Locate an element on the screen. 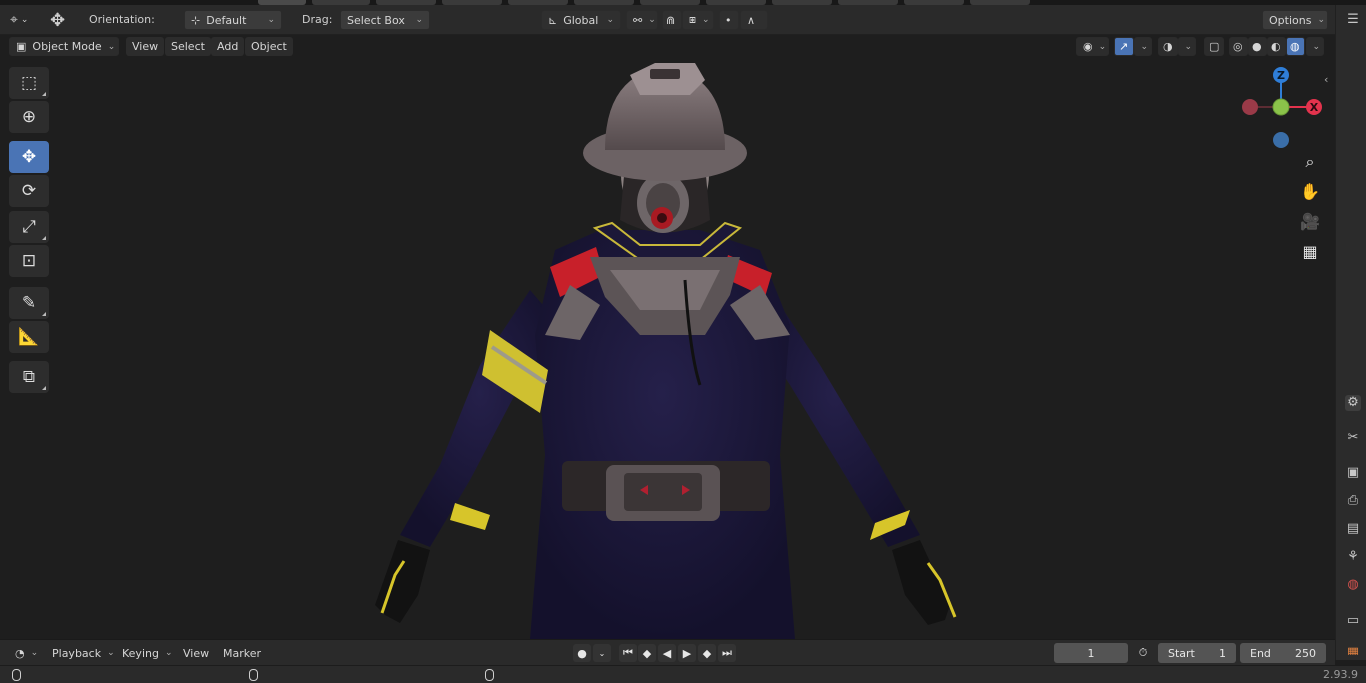 This screenshot has width=1366, height=683. drag-label: Drag: is located at coordinates (317, 19).